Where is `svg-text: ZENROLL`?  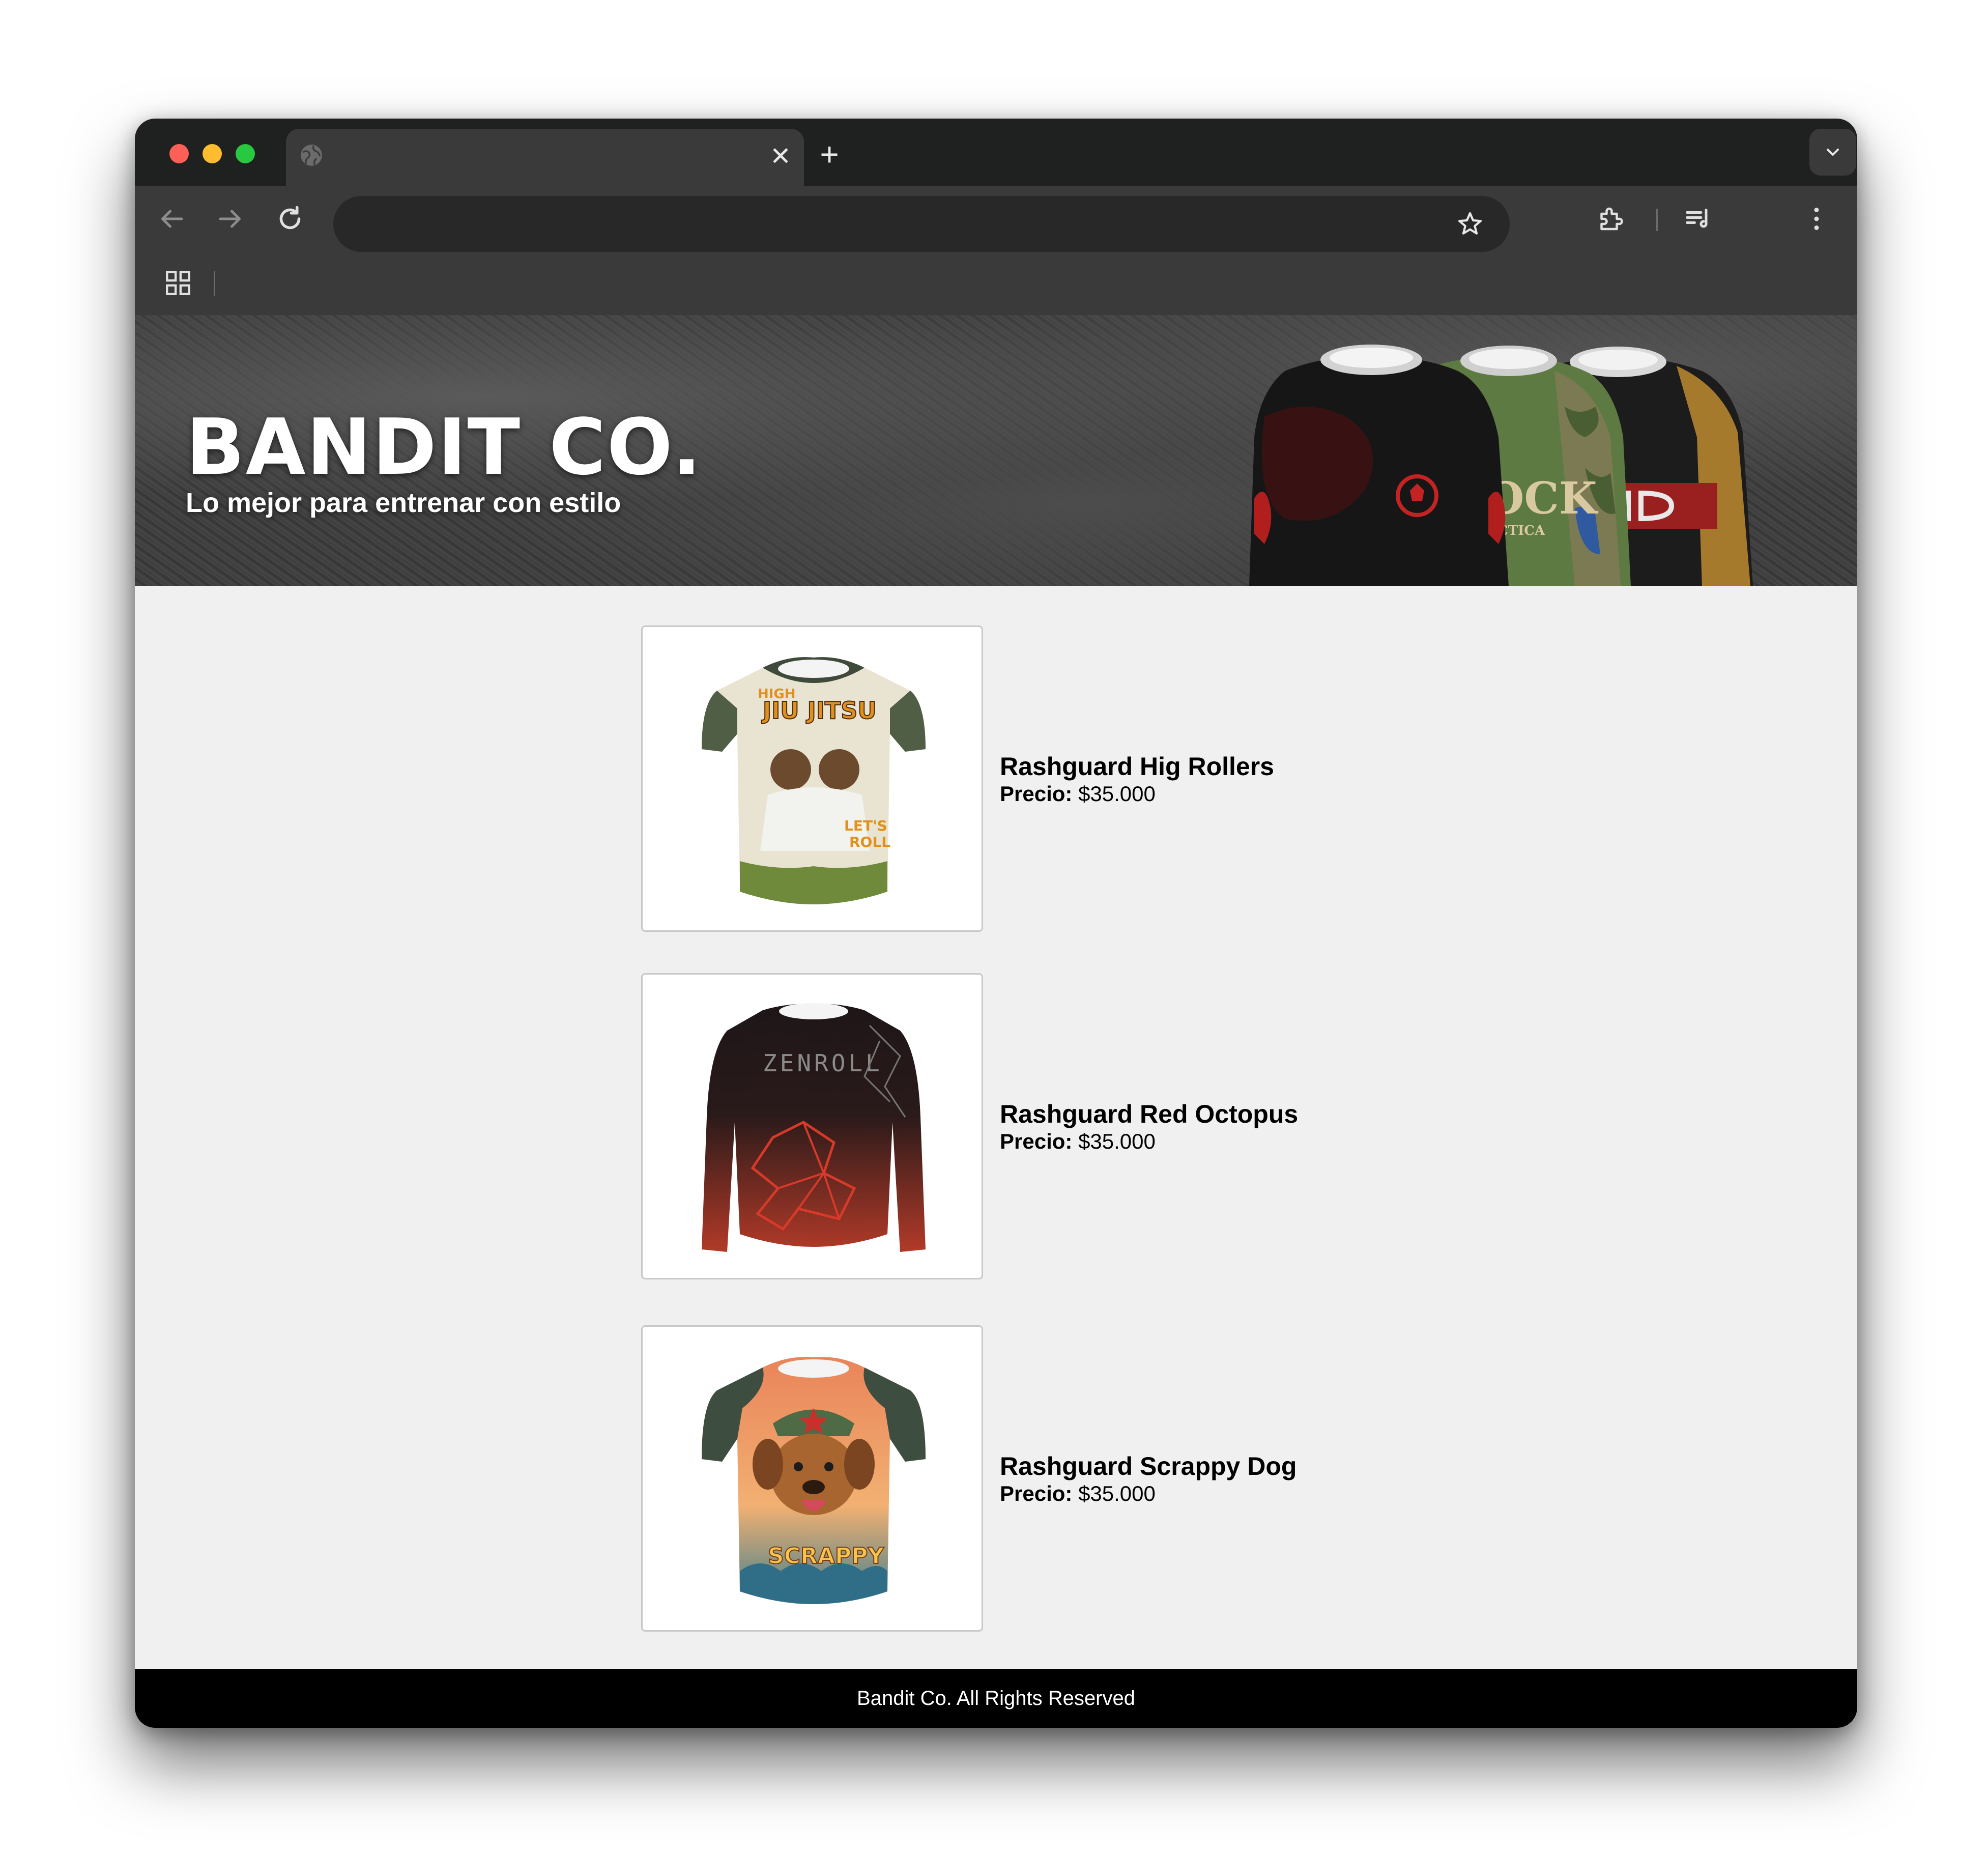 svg-text: ZENROLL is located at coordinates (823, 1063).